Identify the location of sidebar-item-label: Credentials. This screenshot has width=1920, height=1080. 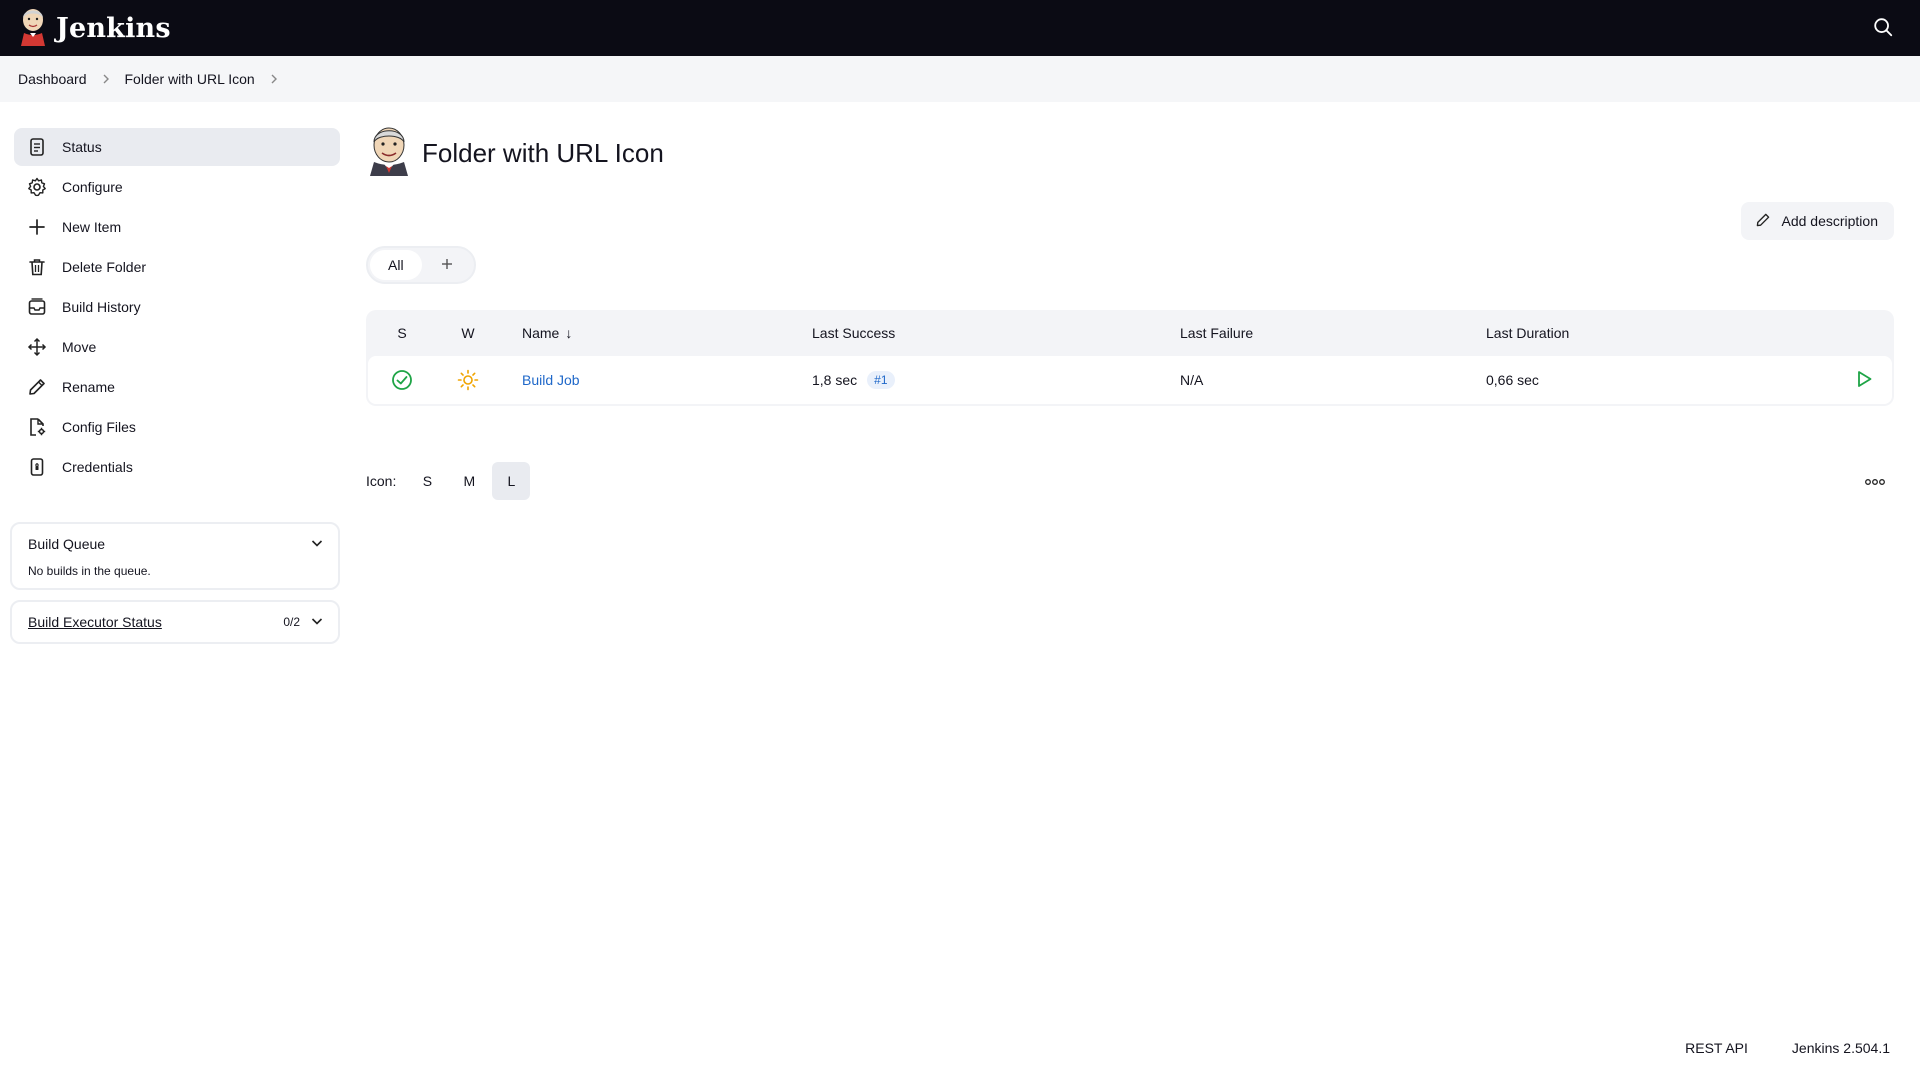
(97, 467).